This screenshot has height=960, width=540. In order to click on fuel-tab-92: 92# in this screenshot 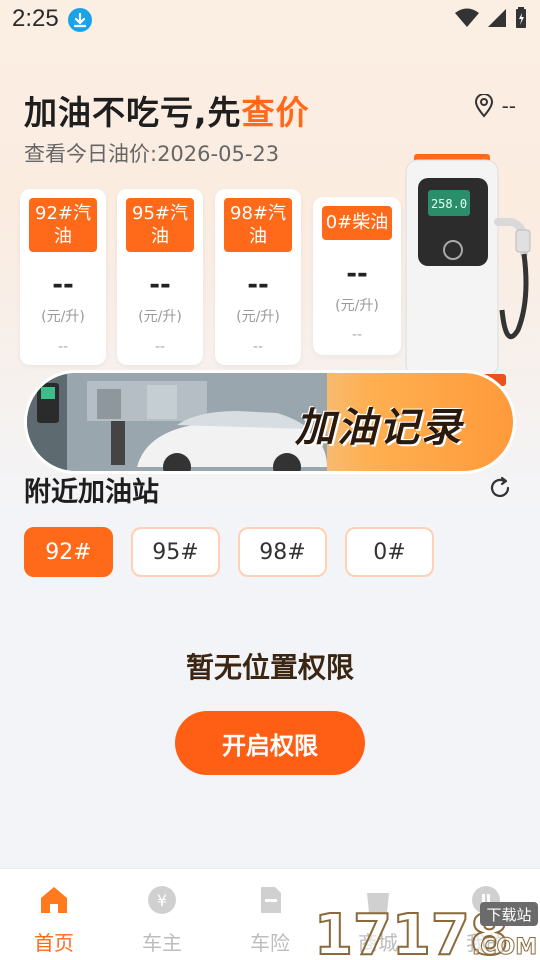, I will do `click(68, 552)`.